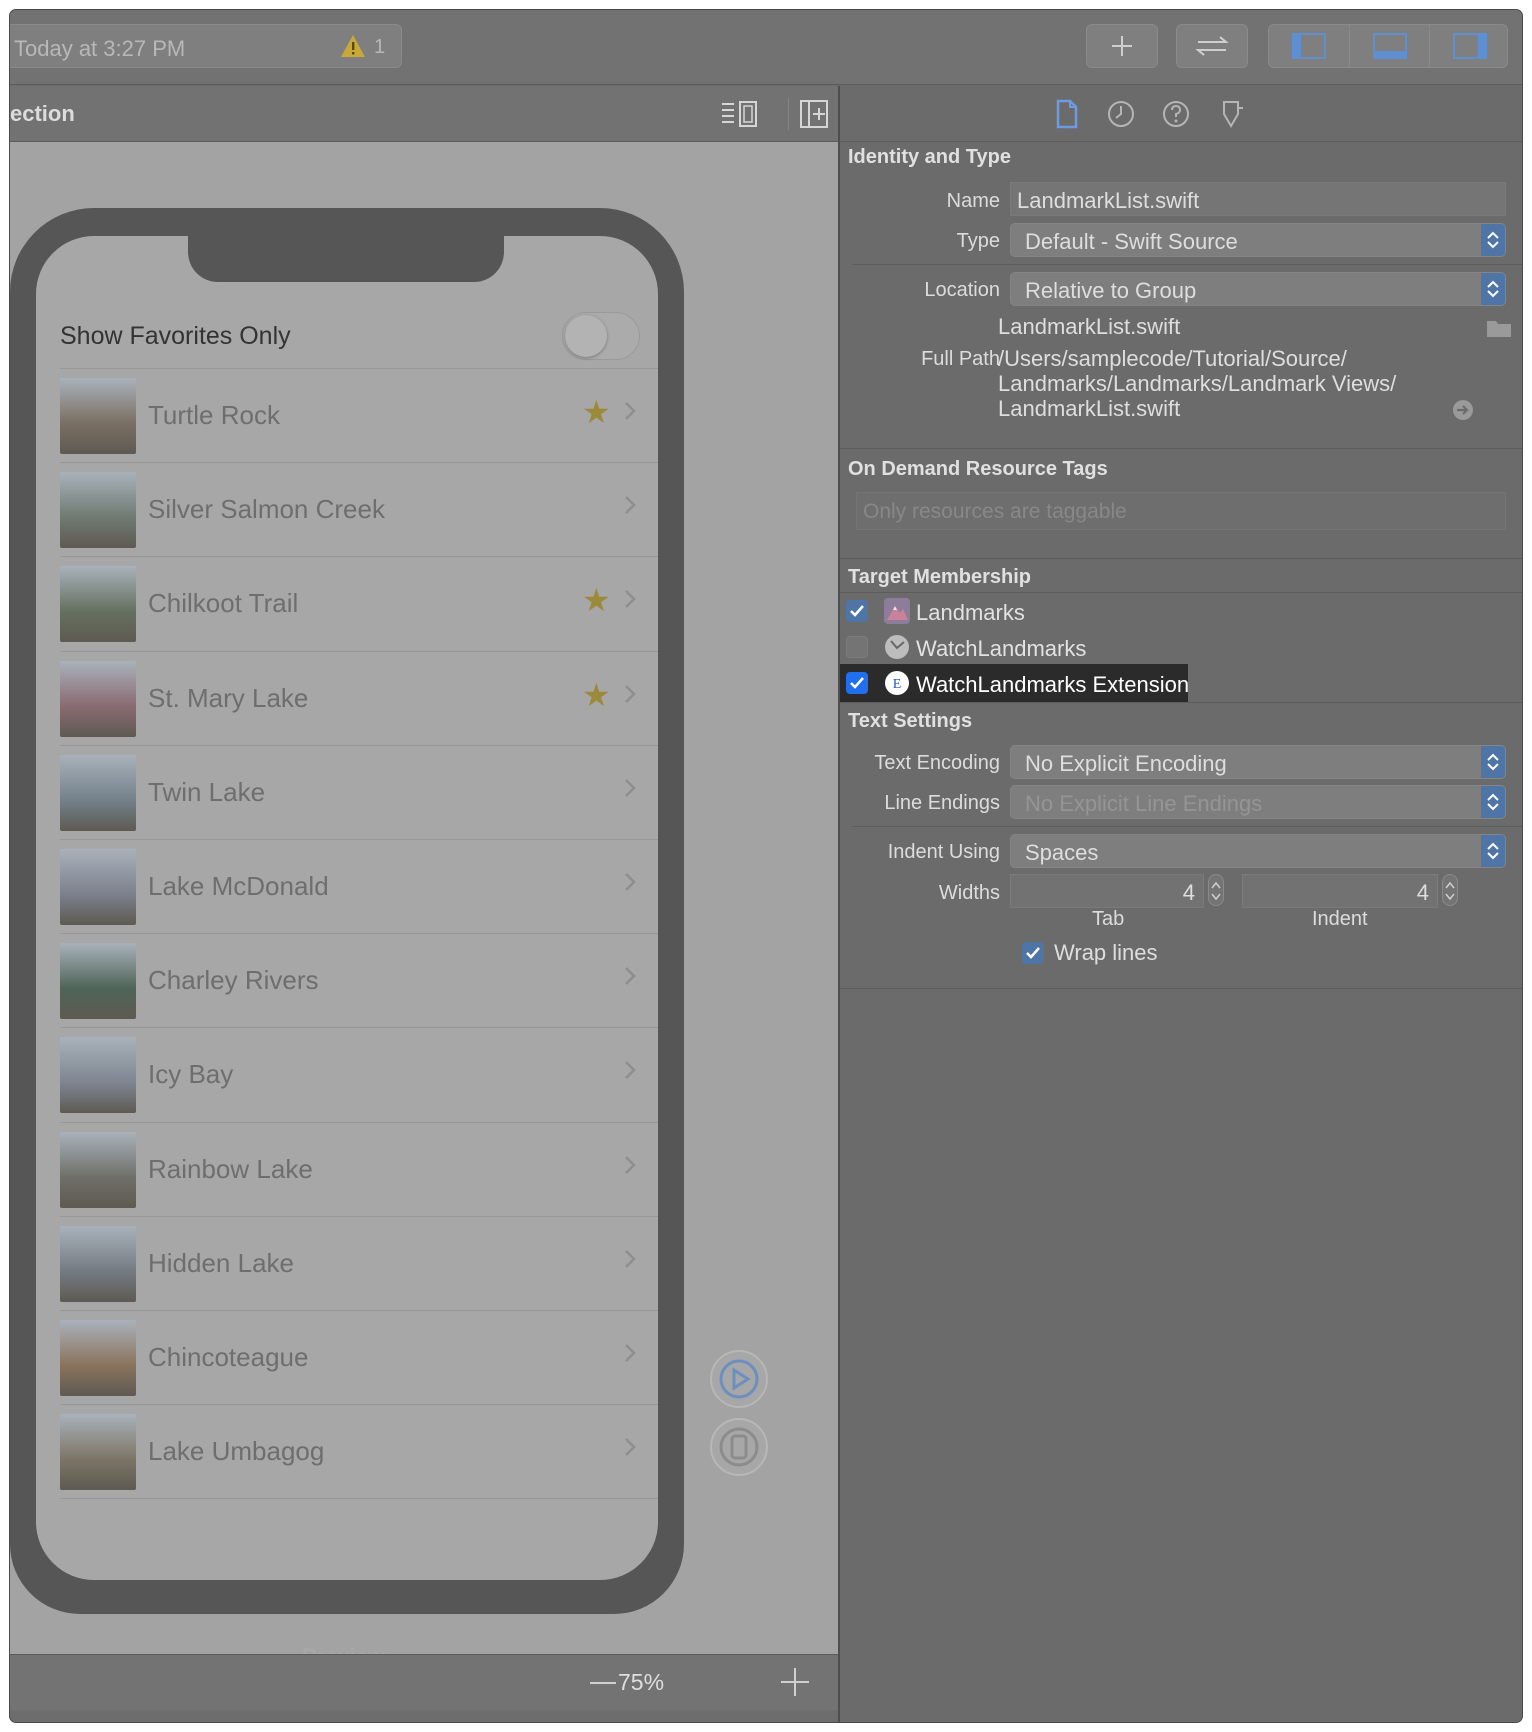  I want to click on landmark-row: Twin Lake, so click(359, 793).